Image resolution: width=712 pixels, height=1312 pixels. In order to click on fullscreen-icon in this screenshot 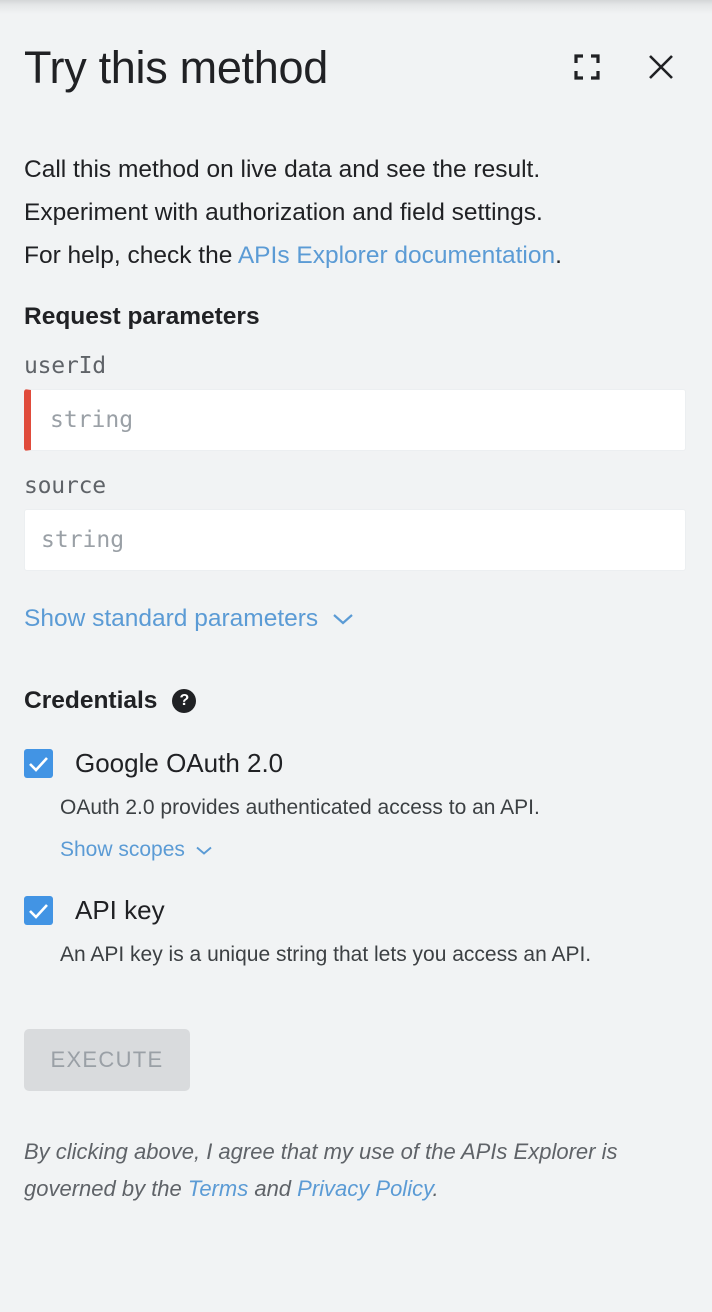, I will do `click(587, 67)`.